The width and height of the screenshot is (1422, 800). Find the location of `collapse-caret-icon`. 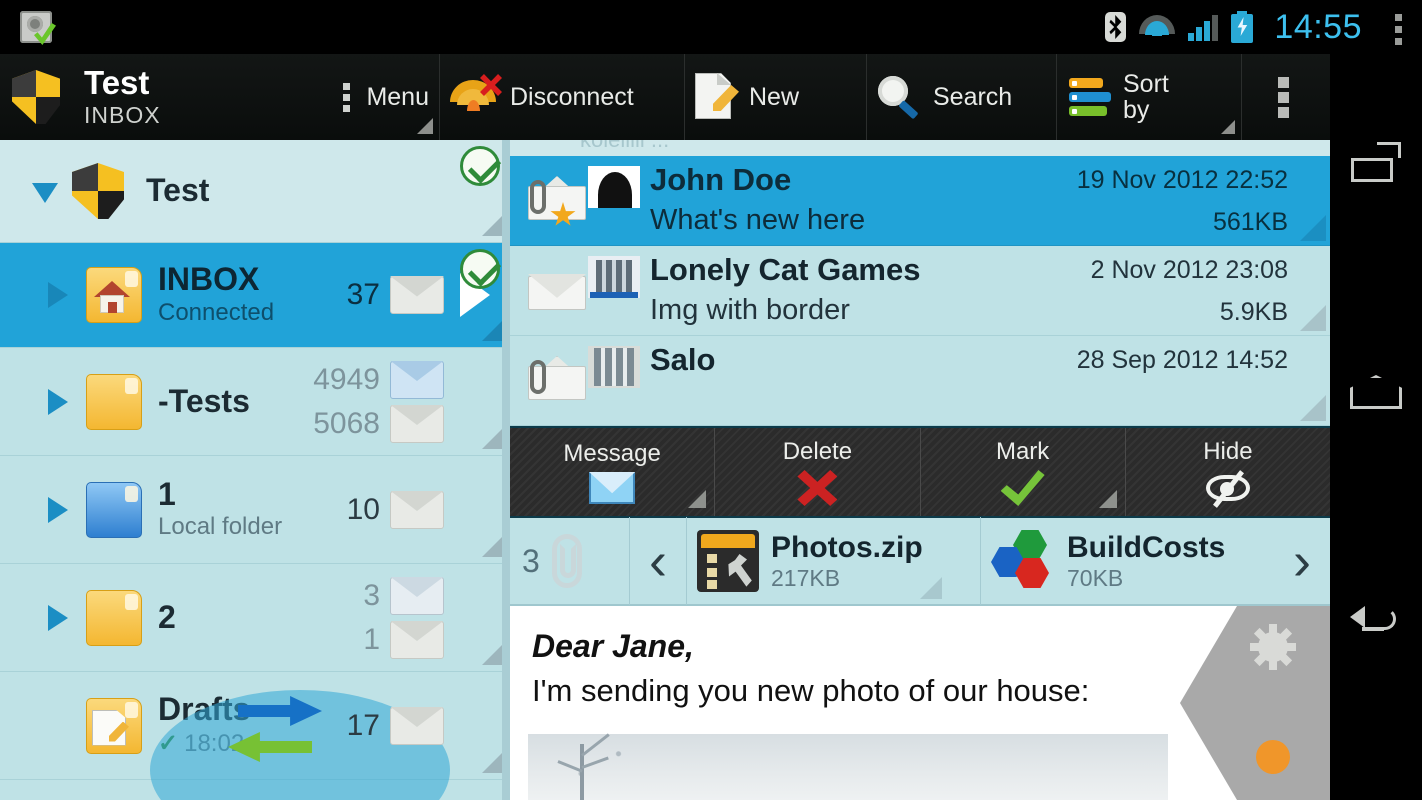

collapse-caret-icon is located at coordinates (45, 193).